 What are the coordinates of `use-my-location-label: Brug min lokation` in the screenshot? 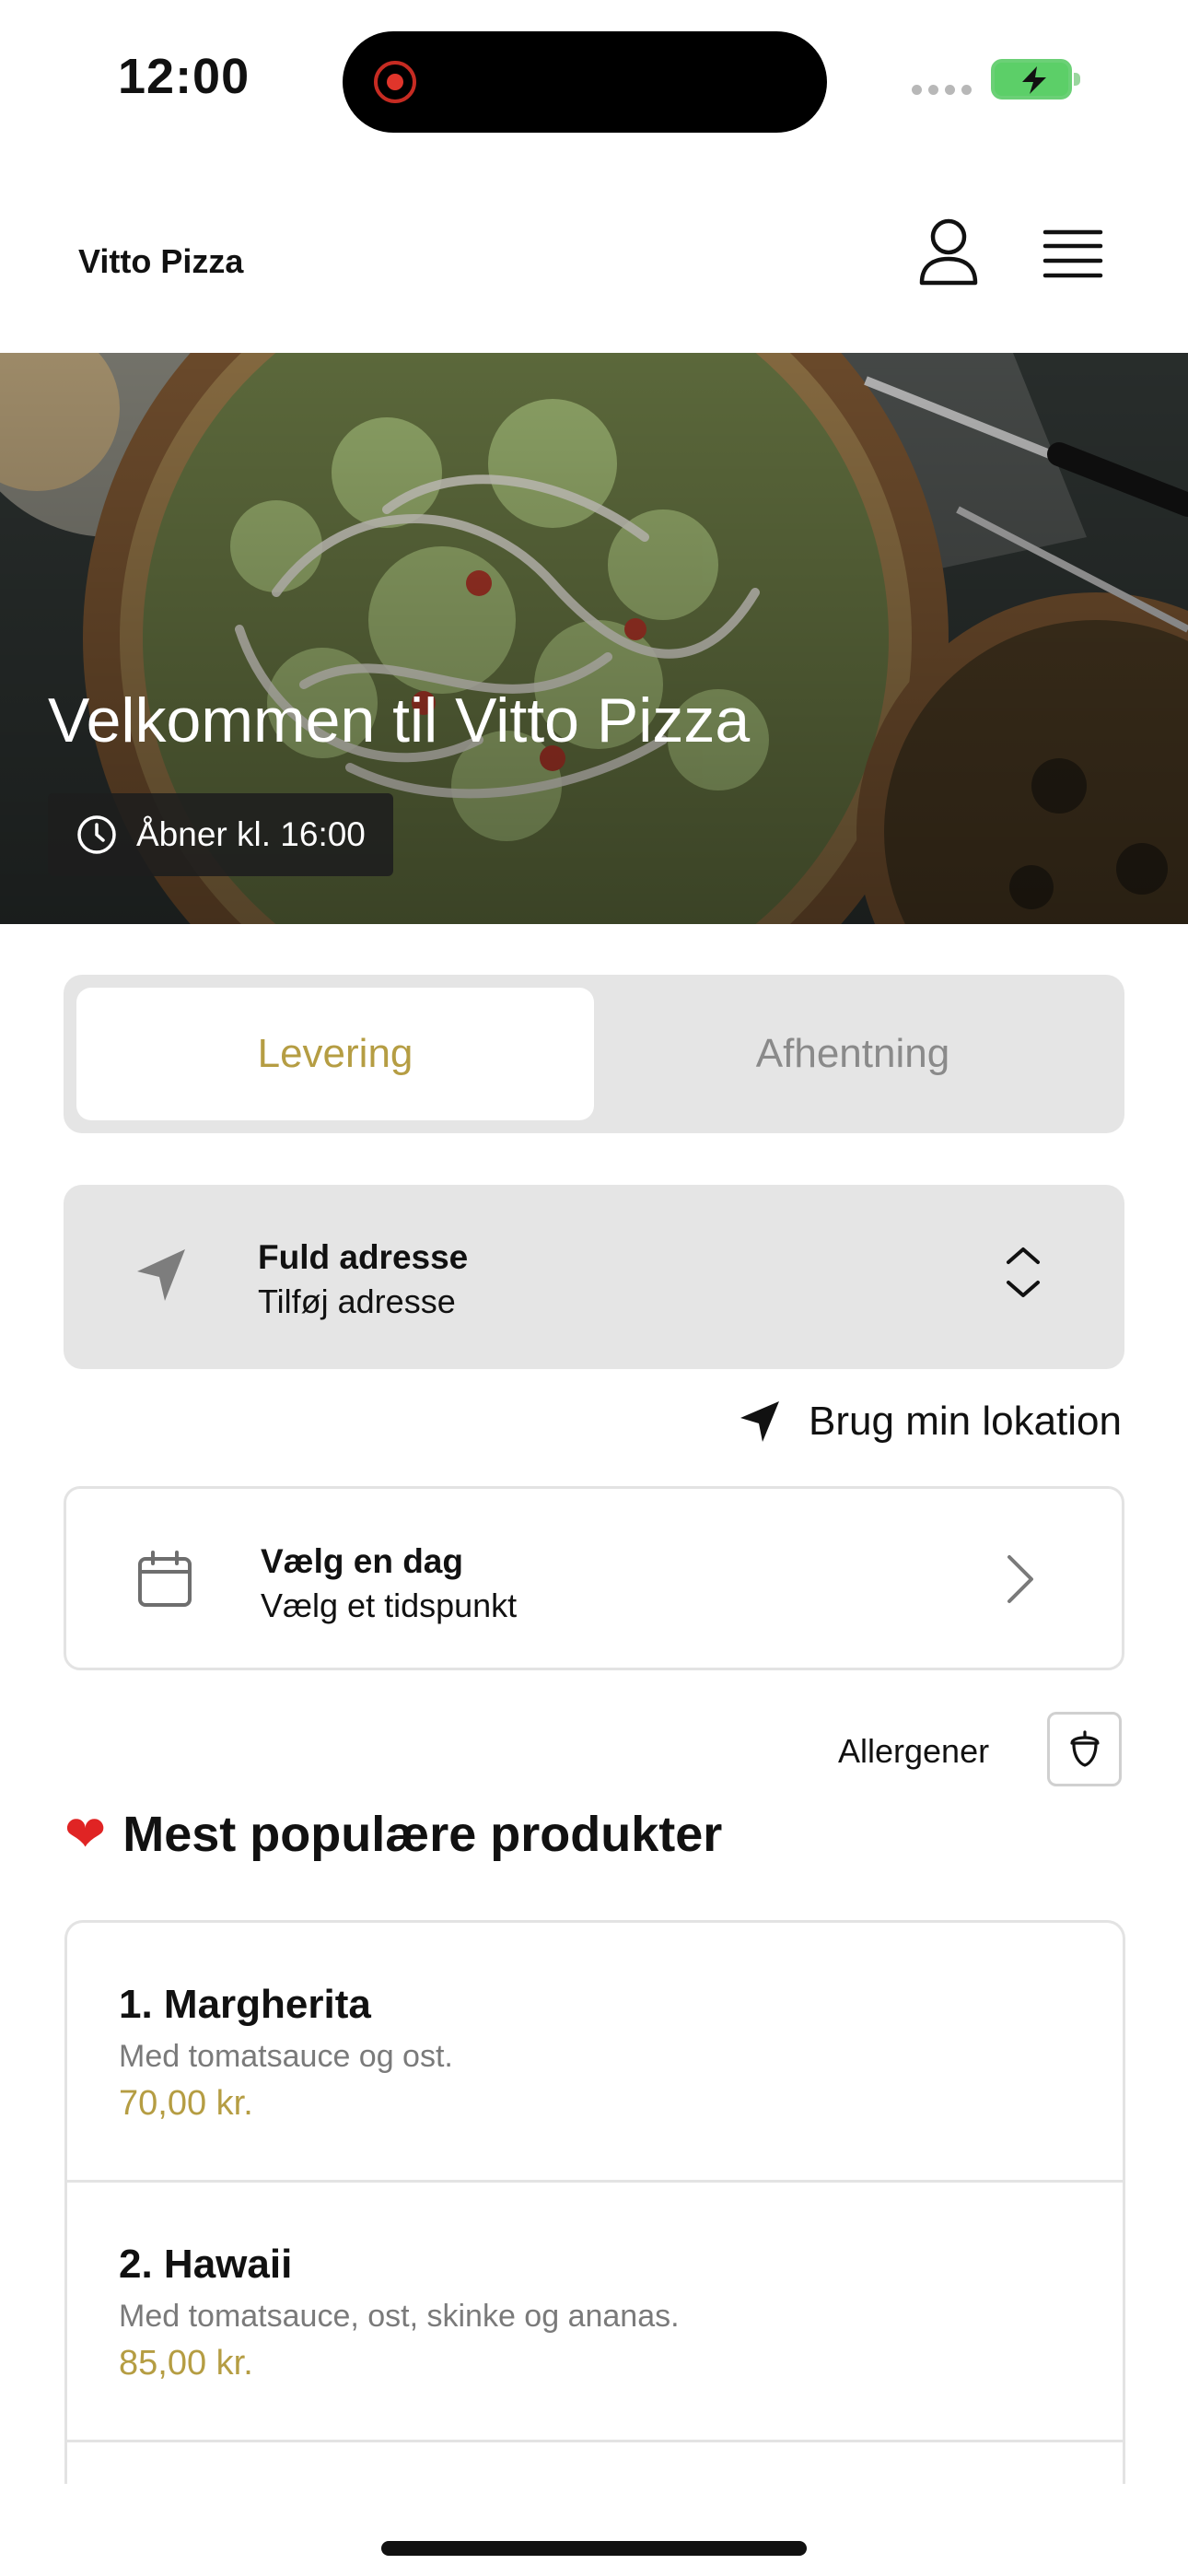 It's located at (965, 1421).